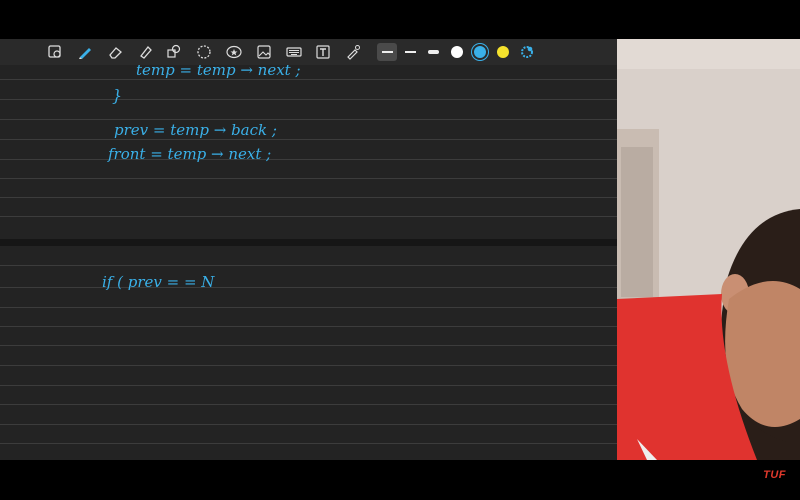 The image size is (800, 500). I want to click on bottom-black-bar: TUF, so click(400, 480).